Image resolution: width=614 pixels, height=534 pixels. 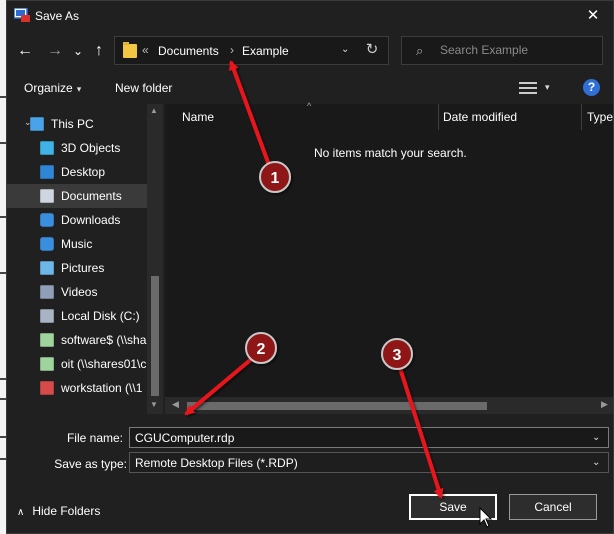 I want to click on column-name: Name, so click(x=198, y=117).